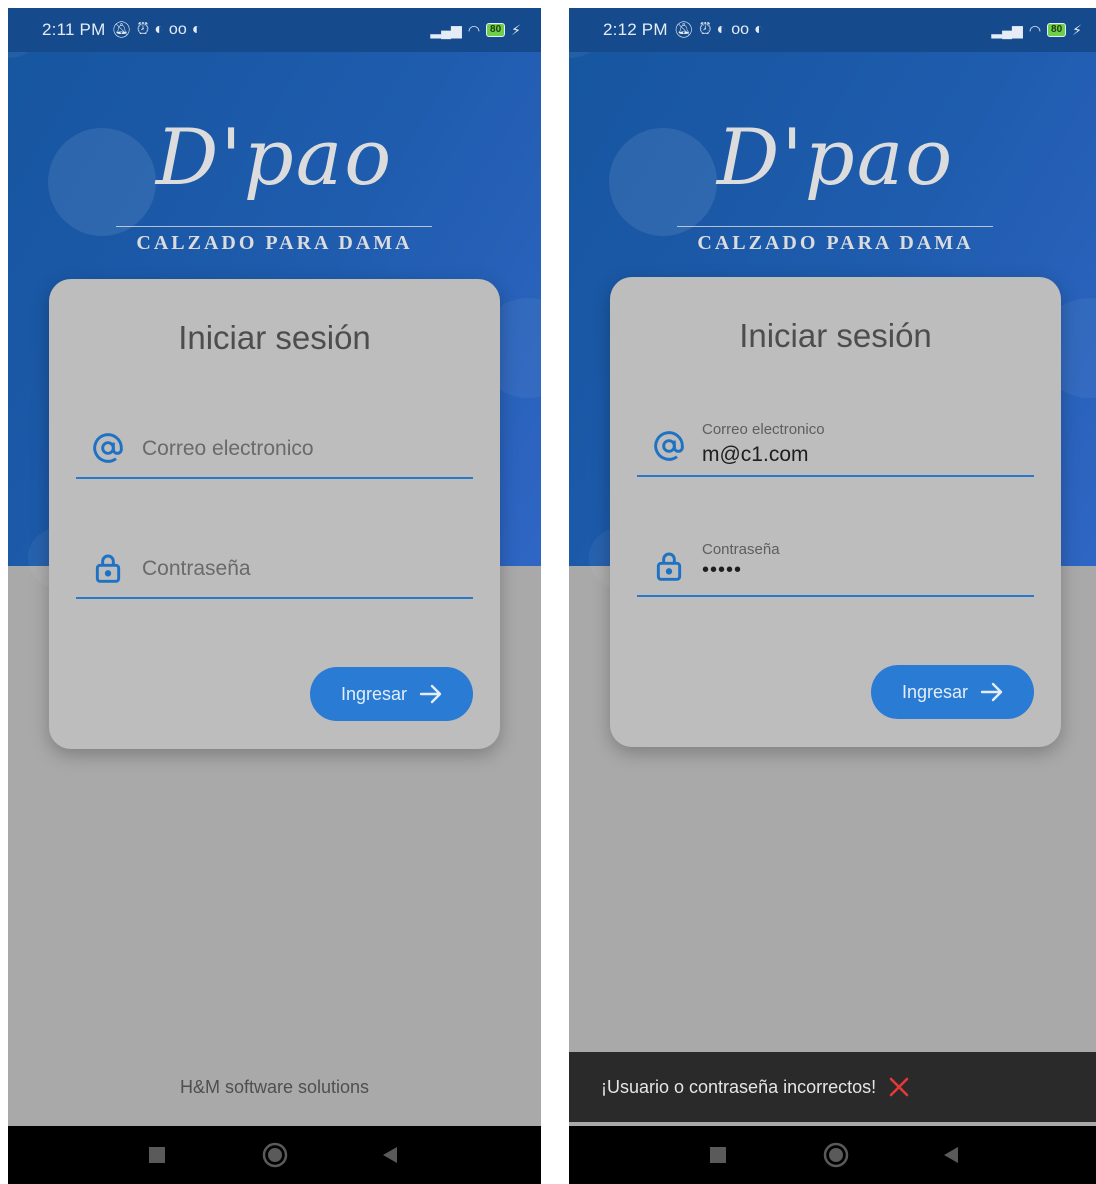 The width and height of the screenshot is (1096, 1184). I want to click on status-bar: 2:11 PM 🔕︎ ⏰︎ ◐ oo ◐ ▂▄▆ ◠ 80 ⚡︎, so click(274, 30).